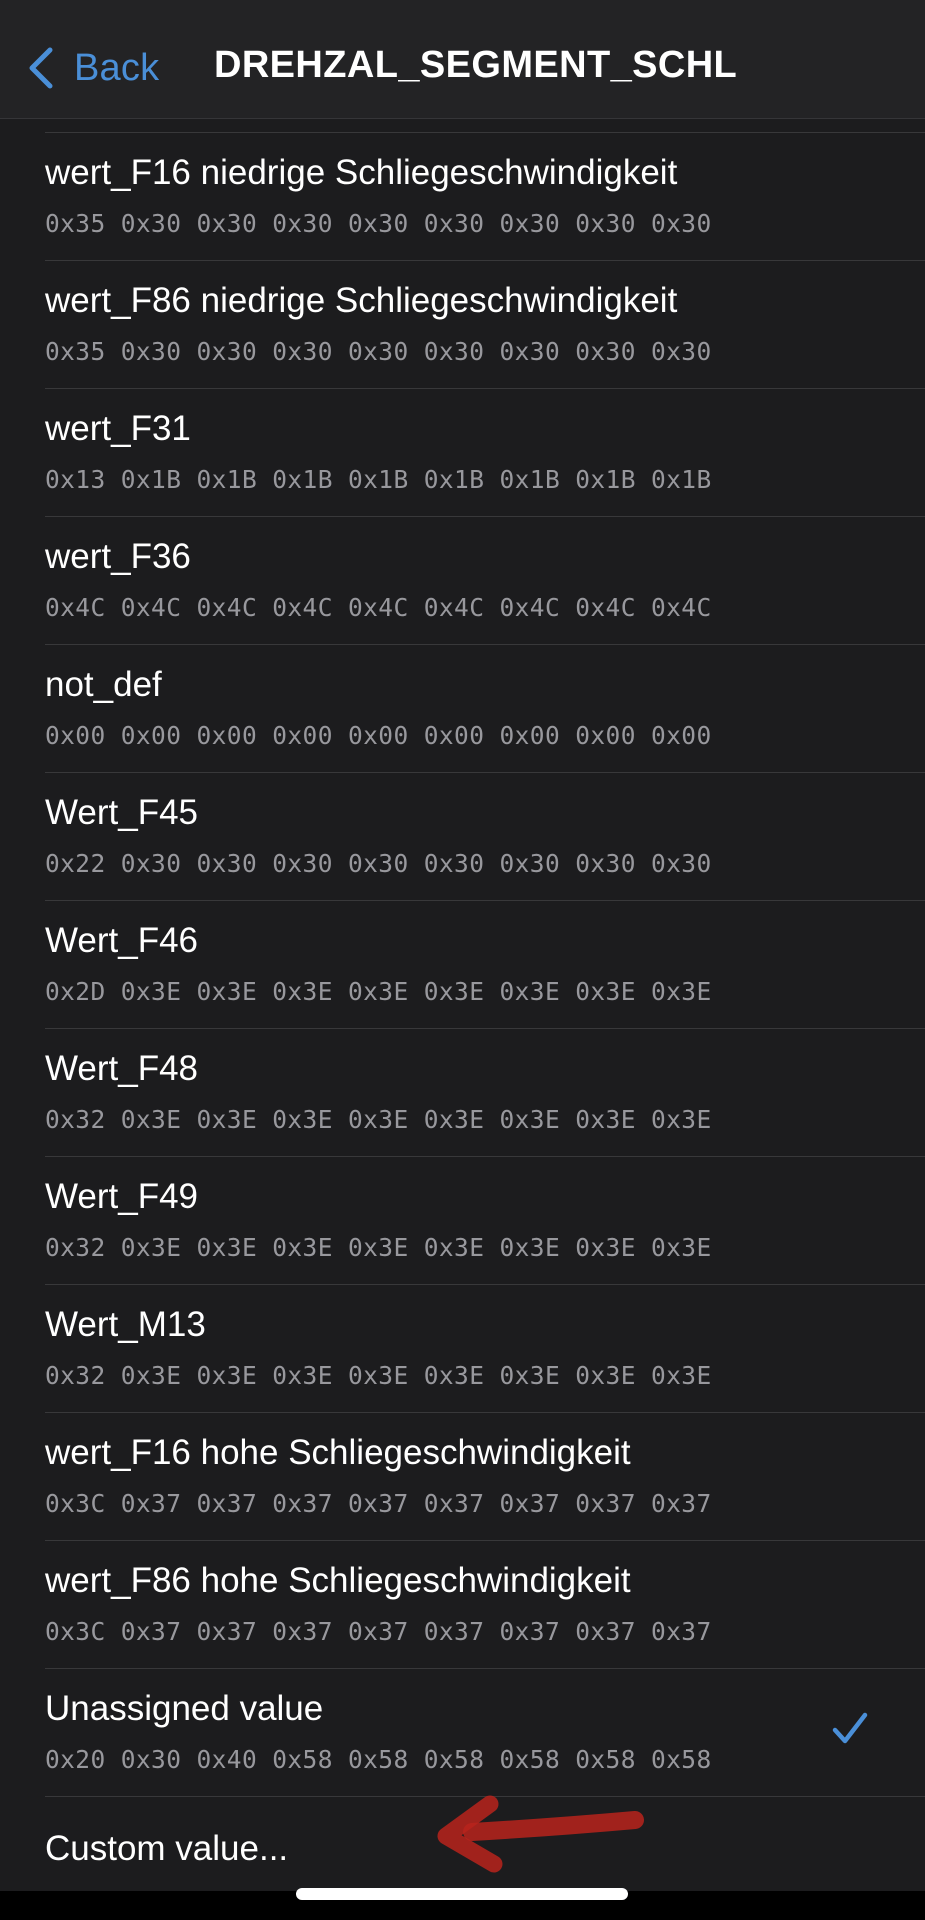  Describe the element at coordinates (41, 68) in the screenshot. I see `chevron-left-icon` at that location.